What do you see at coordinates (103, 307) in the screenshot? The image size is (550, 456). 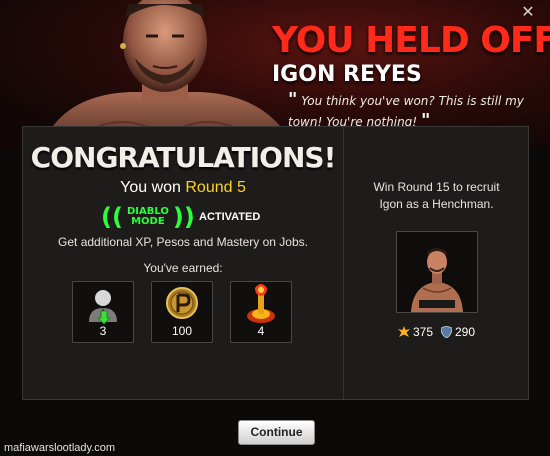 I see `mafia-member-icon` at bounding box center [103, 307].